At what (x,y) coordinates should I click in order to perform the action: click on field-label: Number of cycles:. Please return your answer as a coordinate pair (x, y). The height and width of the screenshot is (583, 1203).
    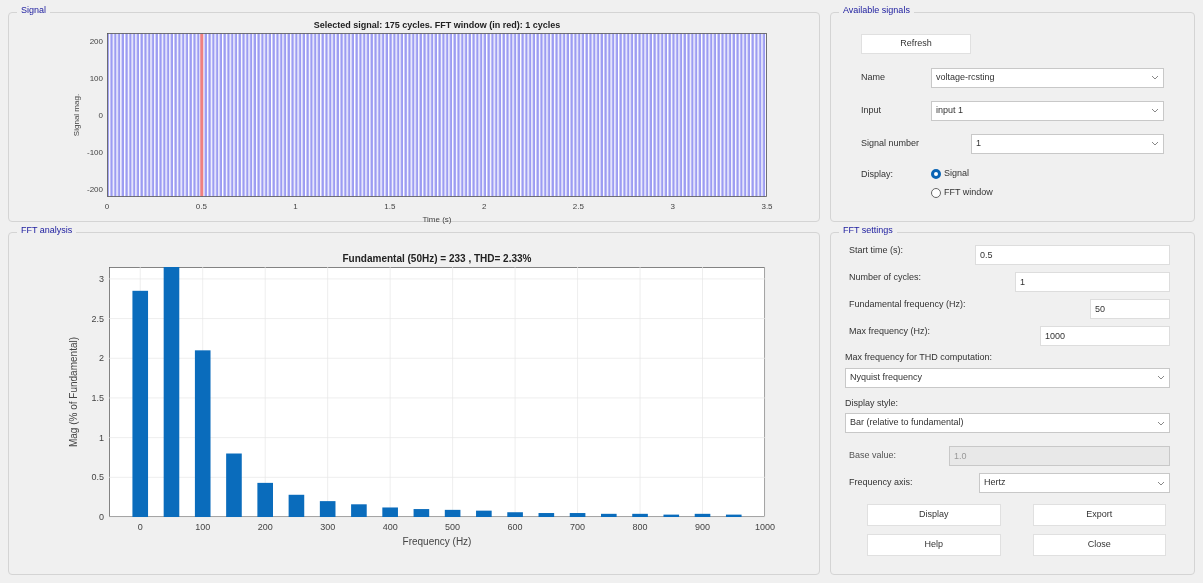
    Looking at the image, I should click on (885, 278).